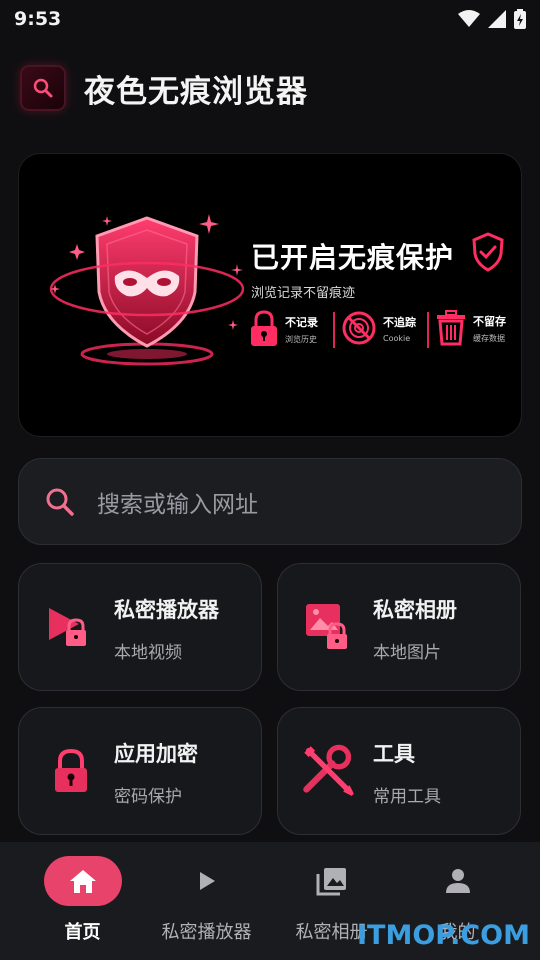  What do you see at coordinates (443, 935) in the screenshot?
I see `watermark-text: ITMOP.COM` at bounding box center [443, 935].